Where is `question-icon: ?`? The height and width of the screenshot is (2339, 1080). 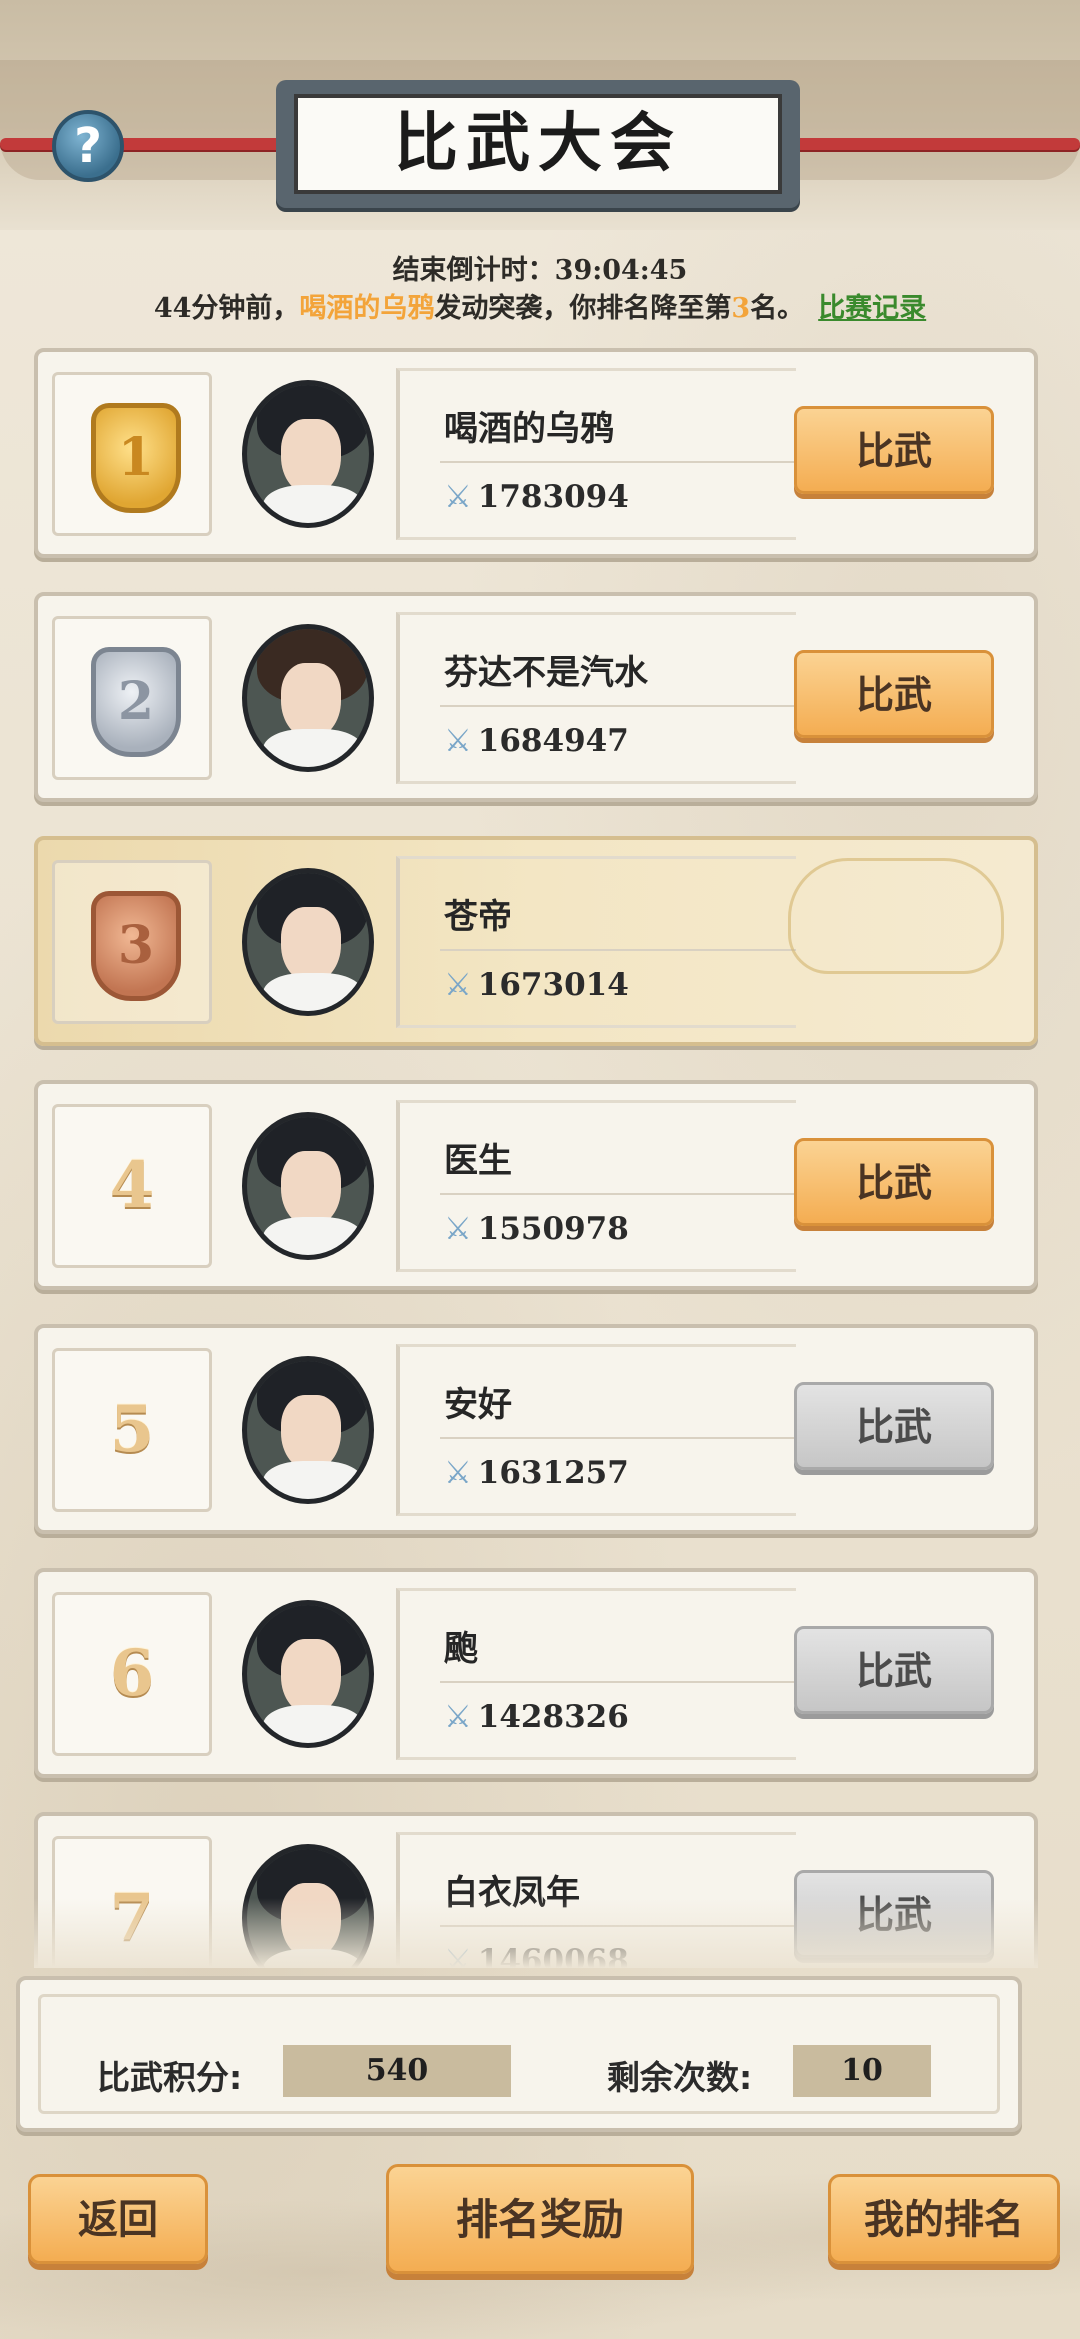
question-icon: ? is located at coordinates (88, 146).